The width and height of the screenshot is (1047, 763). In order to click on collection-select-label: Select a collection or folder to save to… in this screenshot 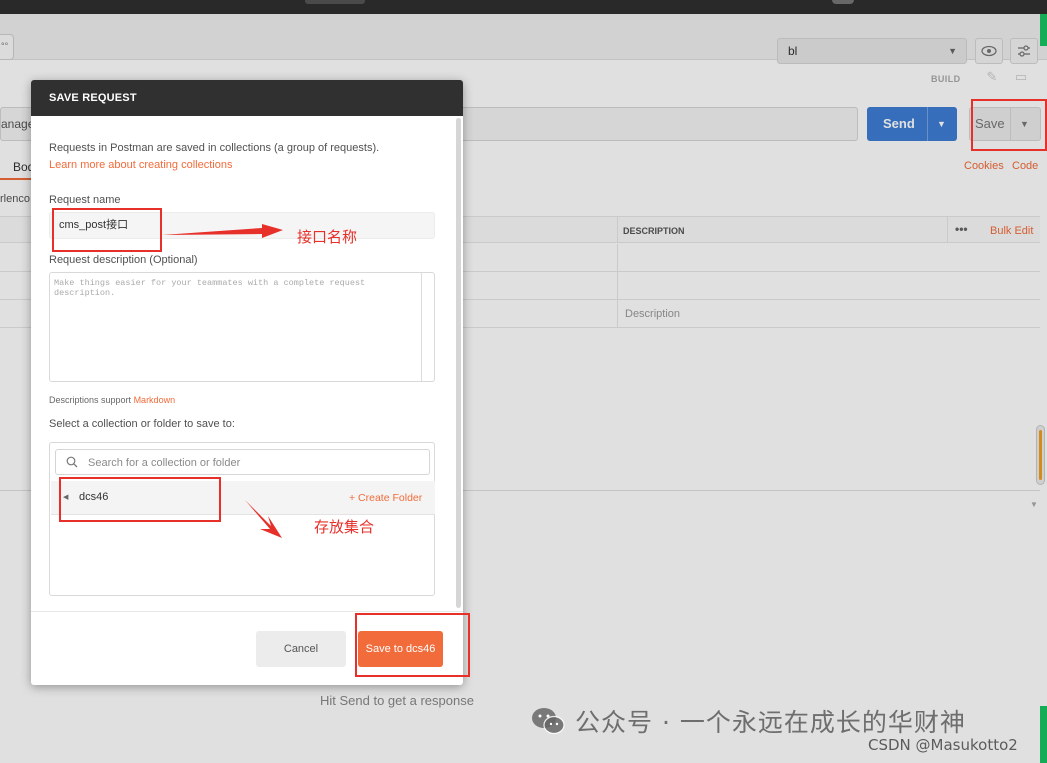, I will do `click(142, 424)`.